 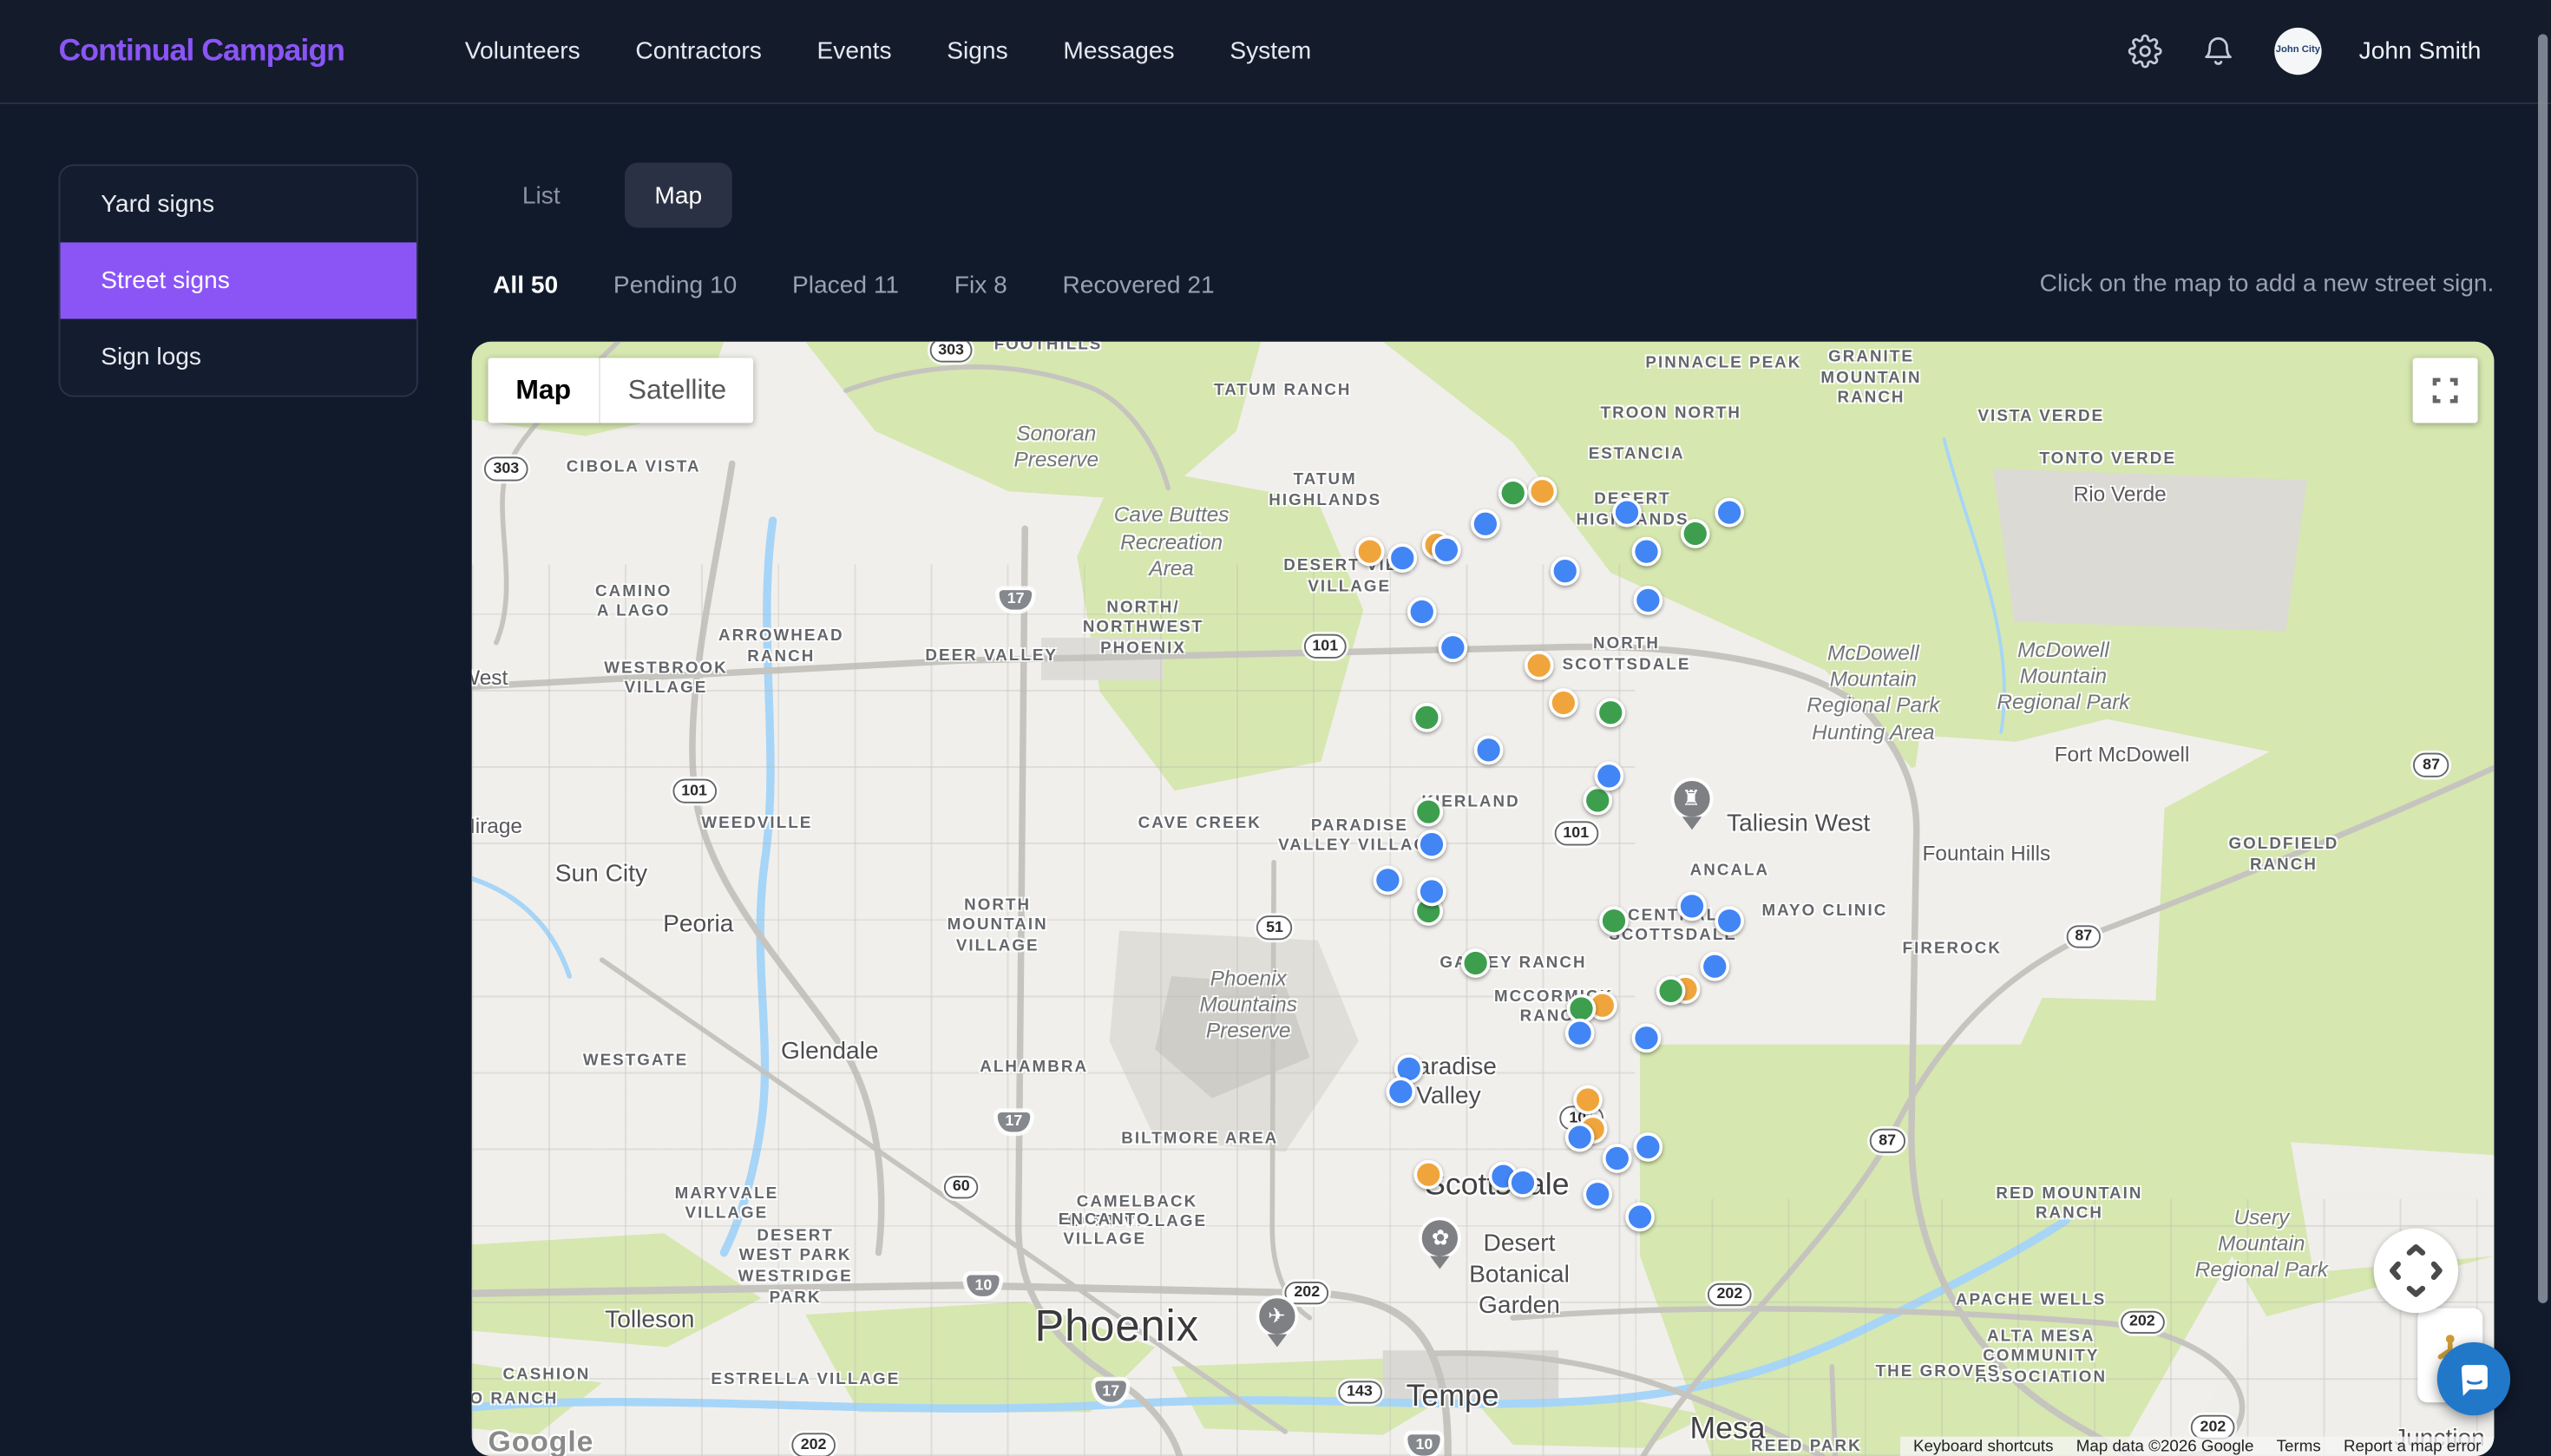 I want to click on chat-bubble-button, so click(x=2473, y=1378).